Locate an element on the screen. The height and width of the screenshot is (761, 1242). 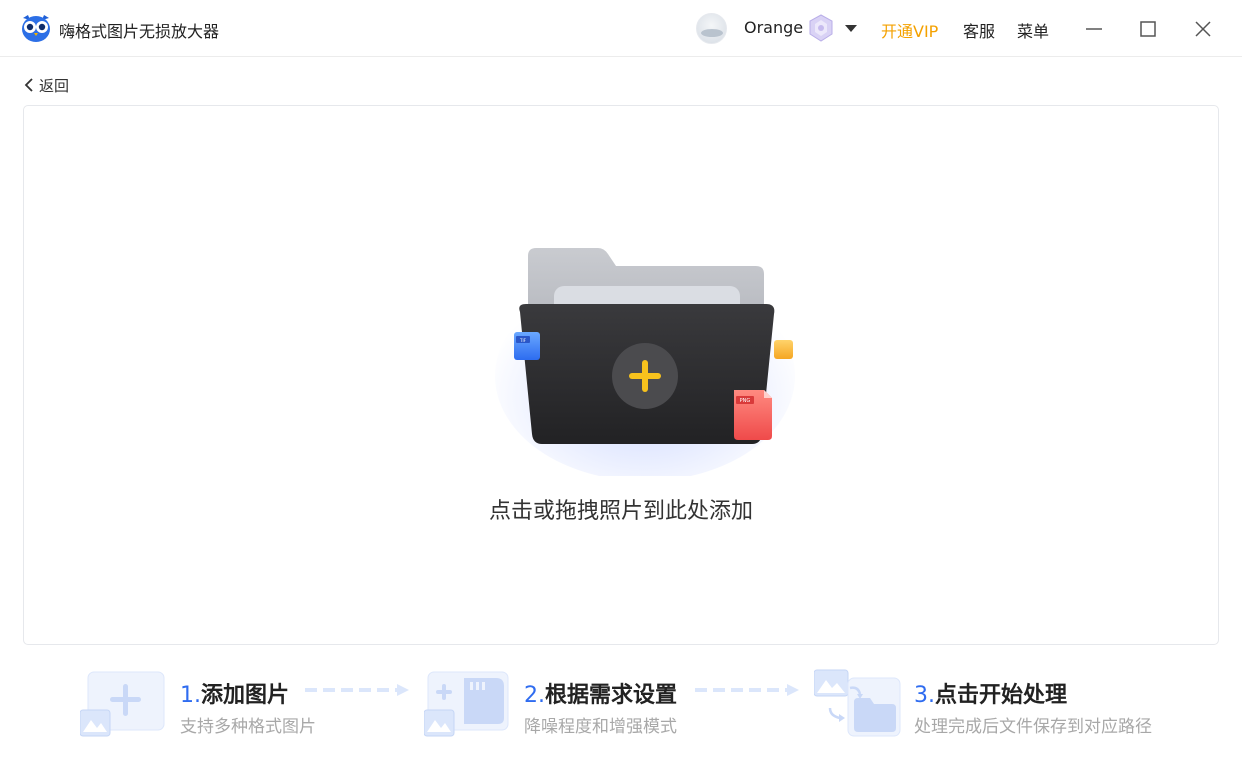
settings-image-icon is located at coordinates (466, 704).